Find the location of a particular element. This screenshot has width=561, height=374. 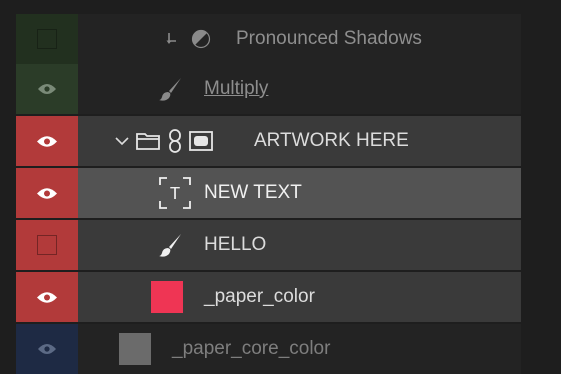

text-layer-icon: T is located at coordinates (175, 193).